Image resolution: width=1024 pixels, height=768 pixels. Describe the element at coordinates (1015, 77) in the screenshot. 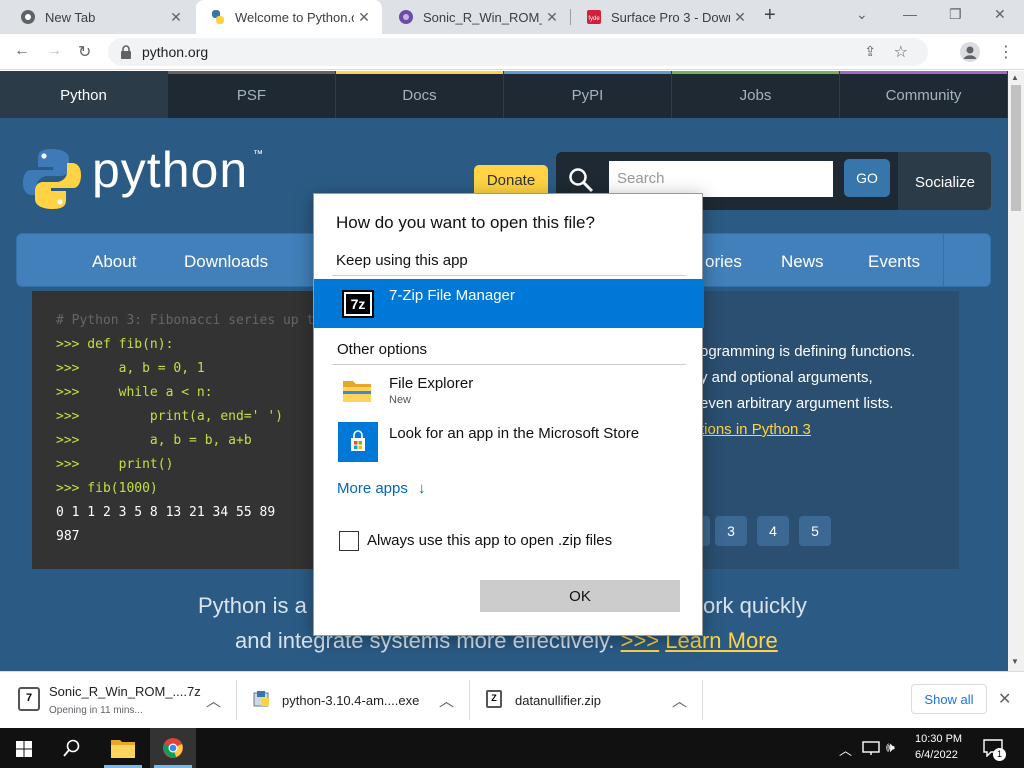

I see `scroll-up-icon: ▲` at that location.